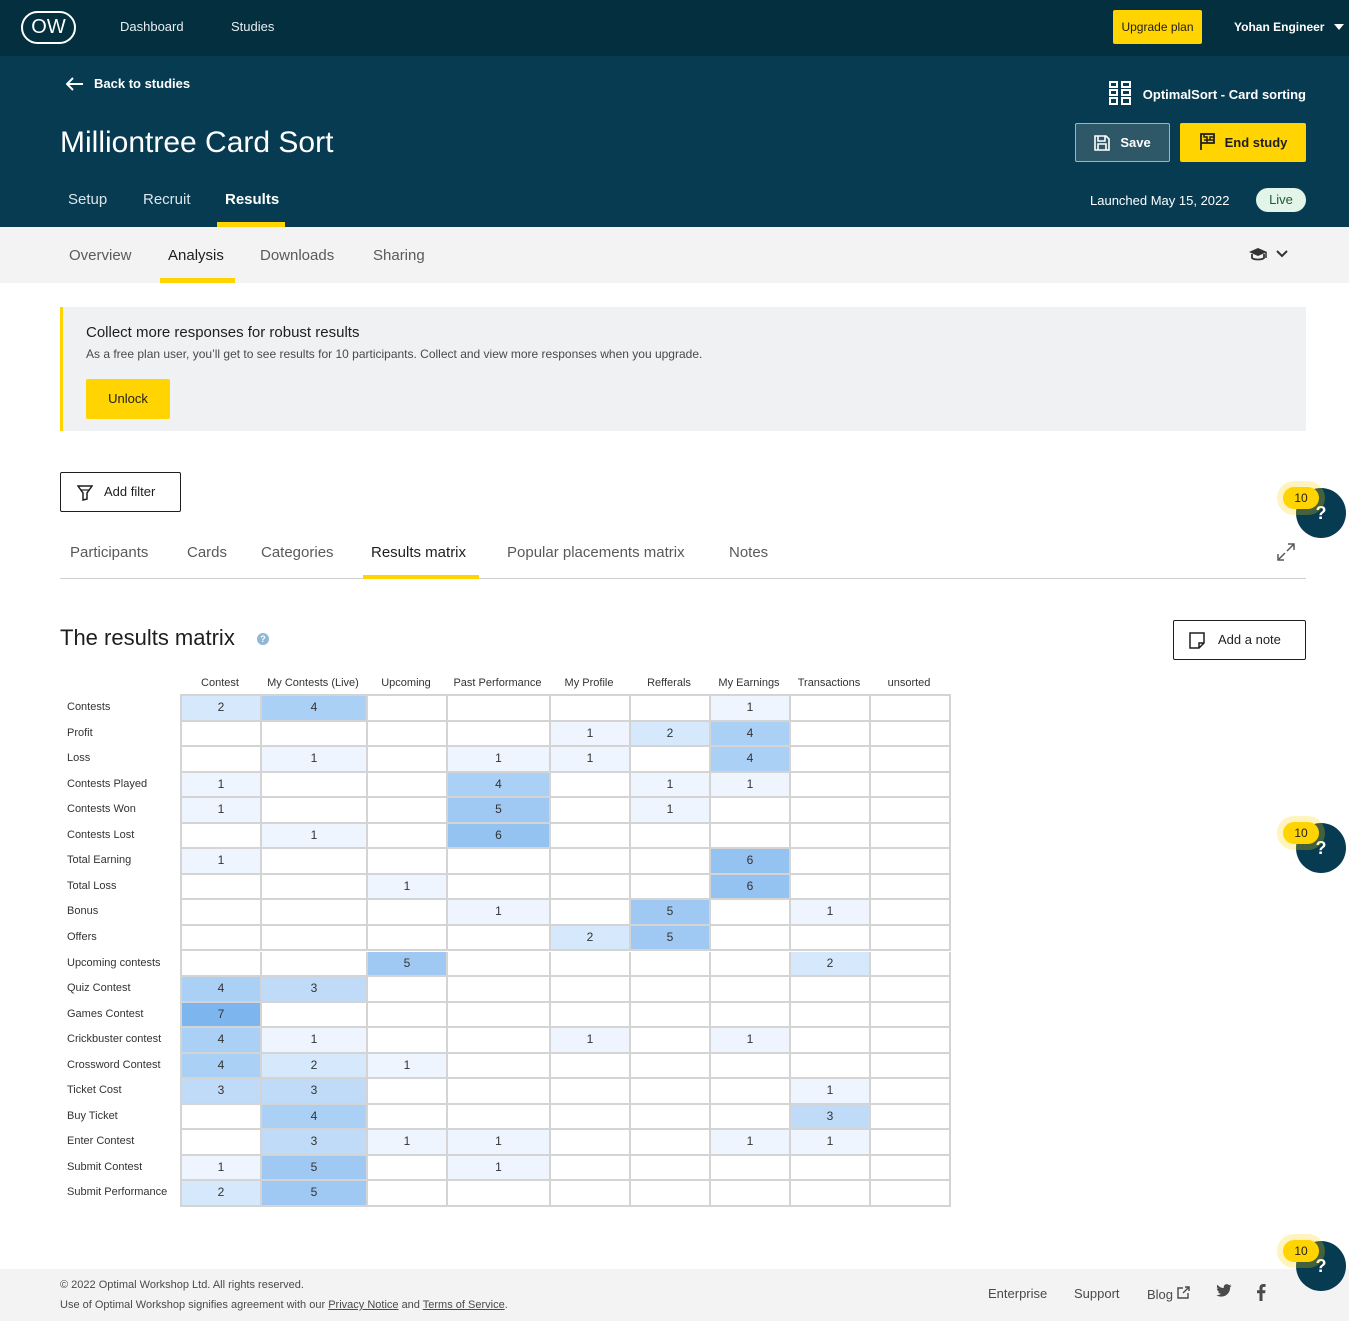  Describe the element at coordinates (1279, 27) in the screenshot. I see `user-menu: Yohan Engineer` at that location.